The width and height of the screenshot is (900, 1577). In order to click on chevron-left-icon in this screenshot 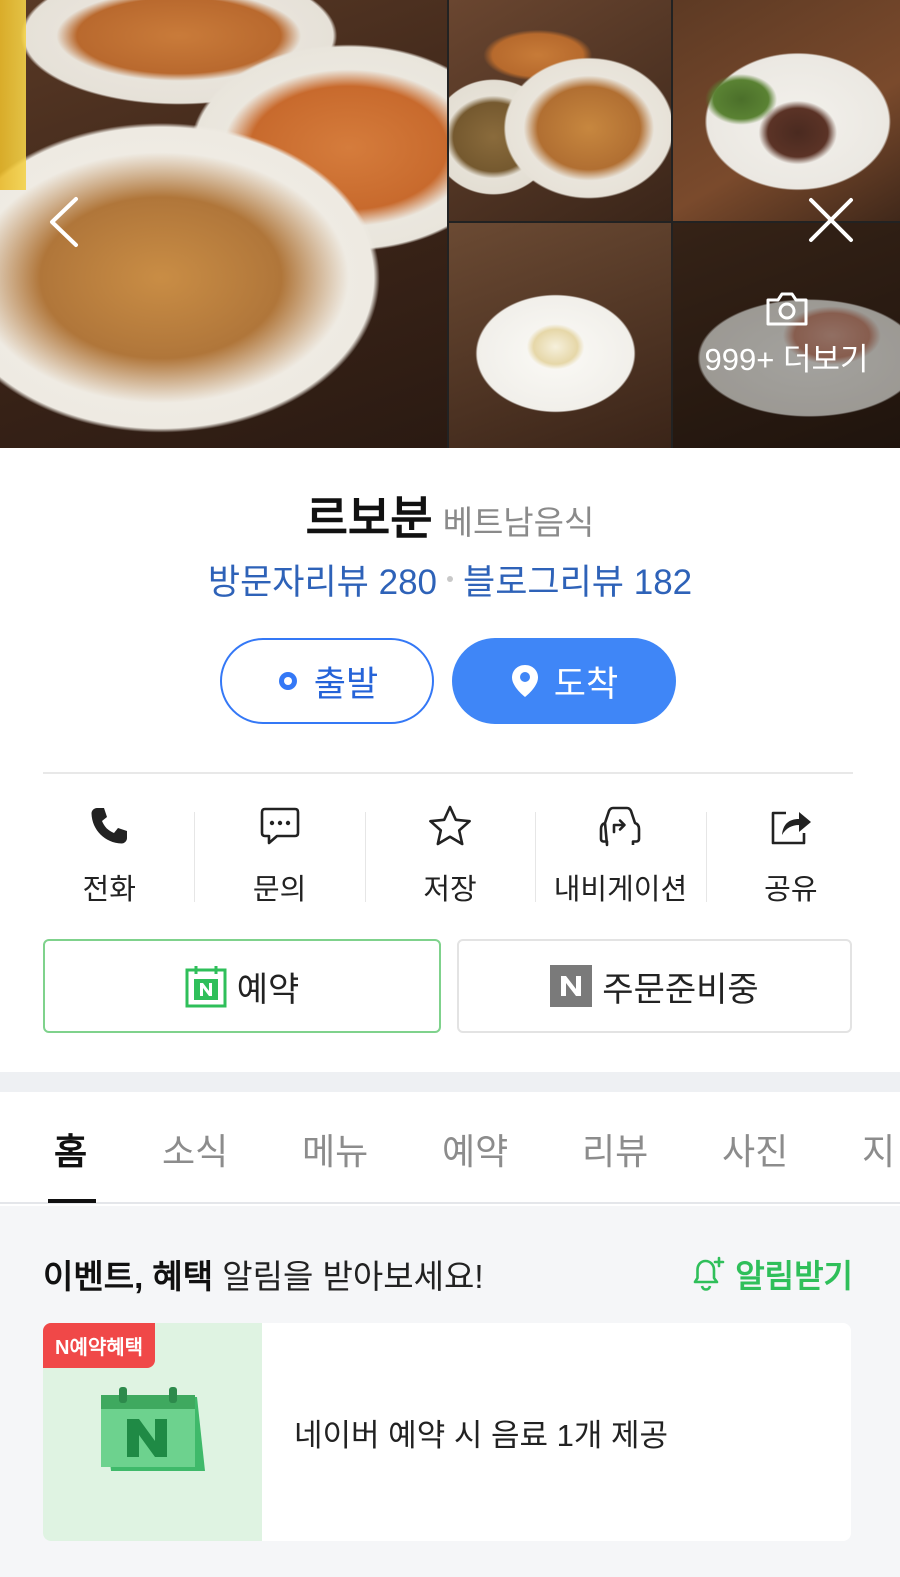, I will do `click(64, 222)`.